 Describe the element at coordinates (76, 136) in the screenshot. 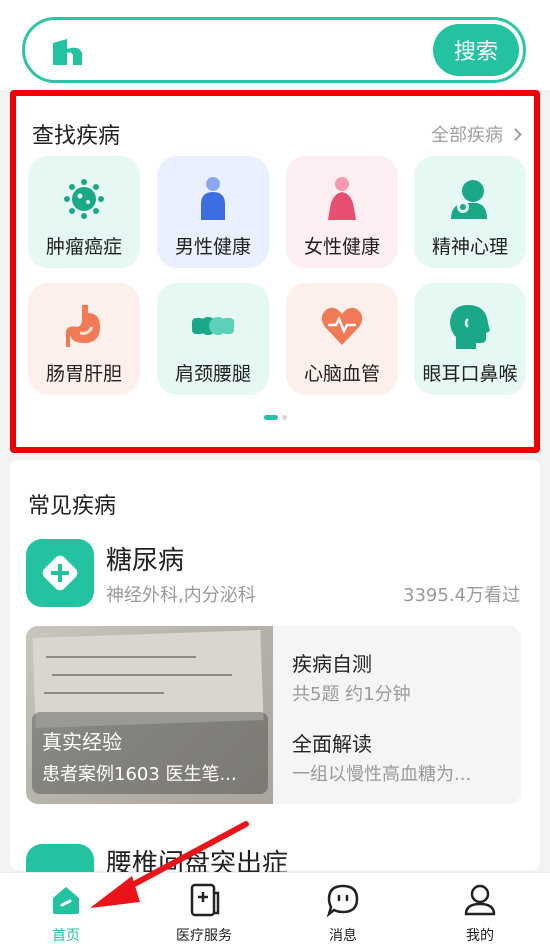

I see `find-disease-title: 查找疾病` at that location.